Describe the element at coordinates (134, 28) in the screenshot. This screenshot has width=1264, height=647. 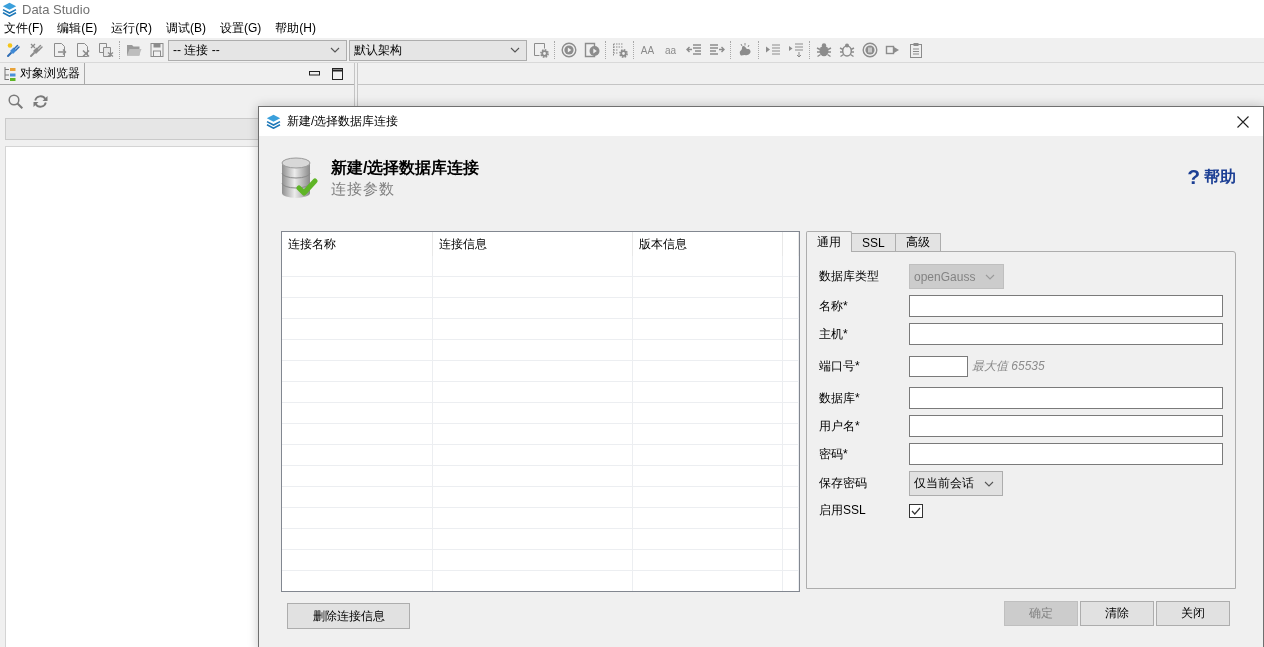
I see `menu-item: 运行(R)` at that location.